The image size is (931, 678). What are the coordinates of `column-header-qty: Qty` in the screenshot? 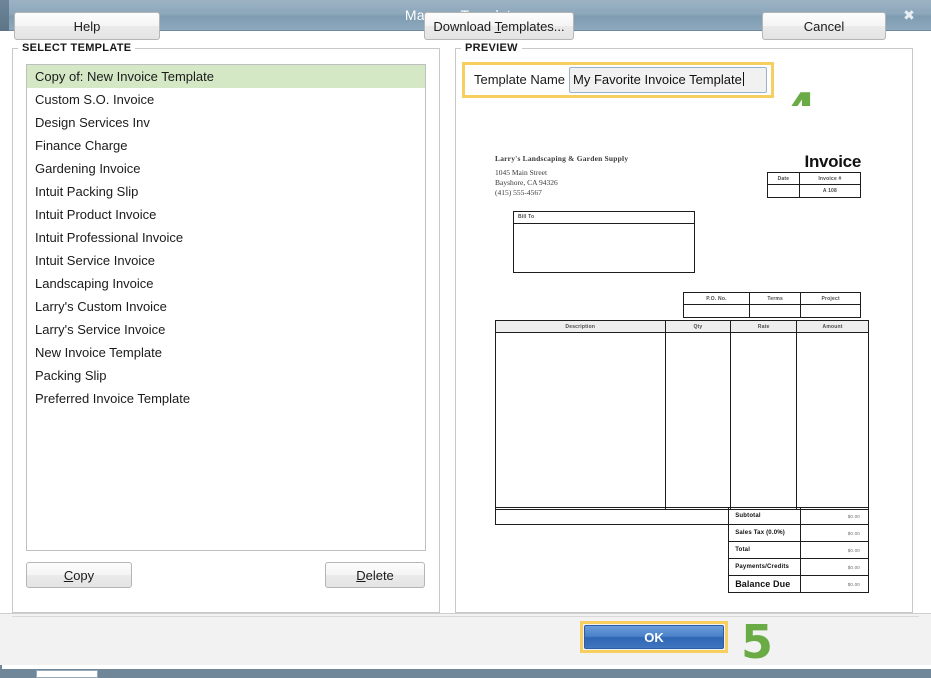 It's located at (698, 326).